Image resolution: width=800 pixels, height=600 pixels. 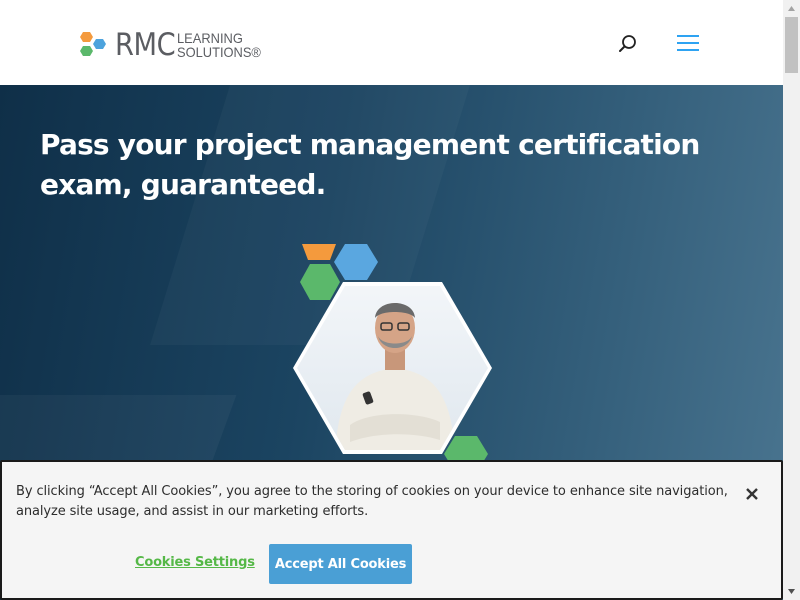 What do you see at coordinates (688, 36) in the screenshot?
I see `hamburger-menu-icon` at bounding box center [688, 36].